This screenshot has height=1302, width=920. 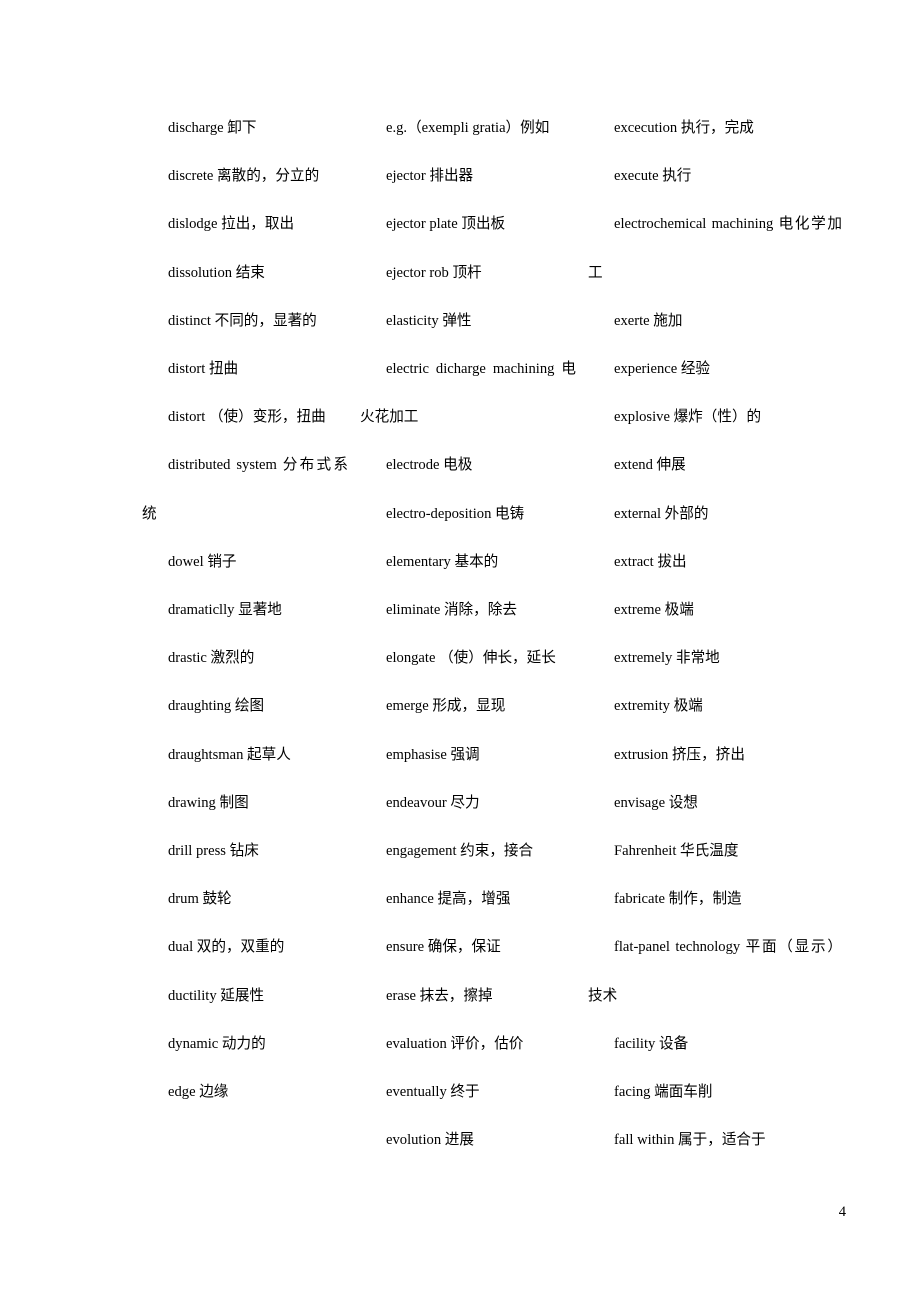 I want to click on glossary-entry: experience 经验, so click(x=662, y=369).